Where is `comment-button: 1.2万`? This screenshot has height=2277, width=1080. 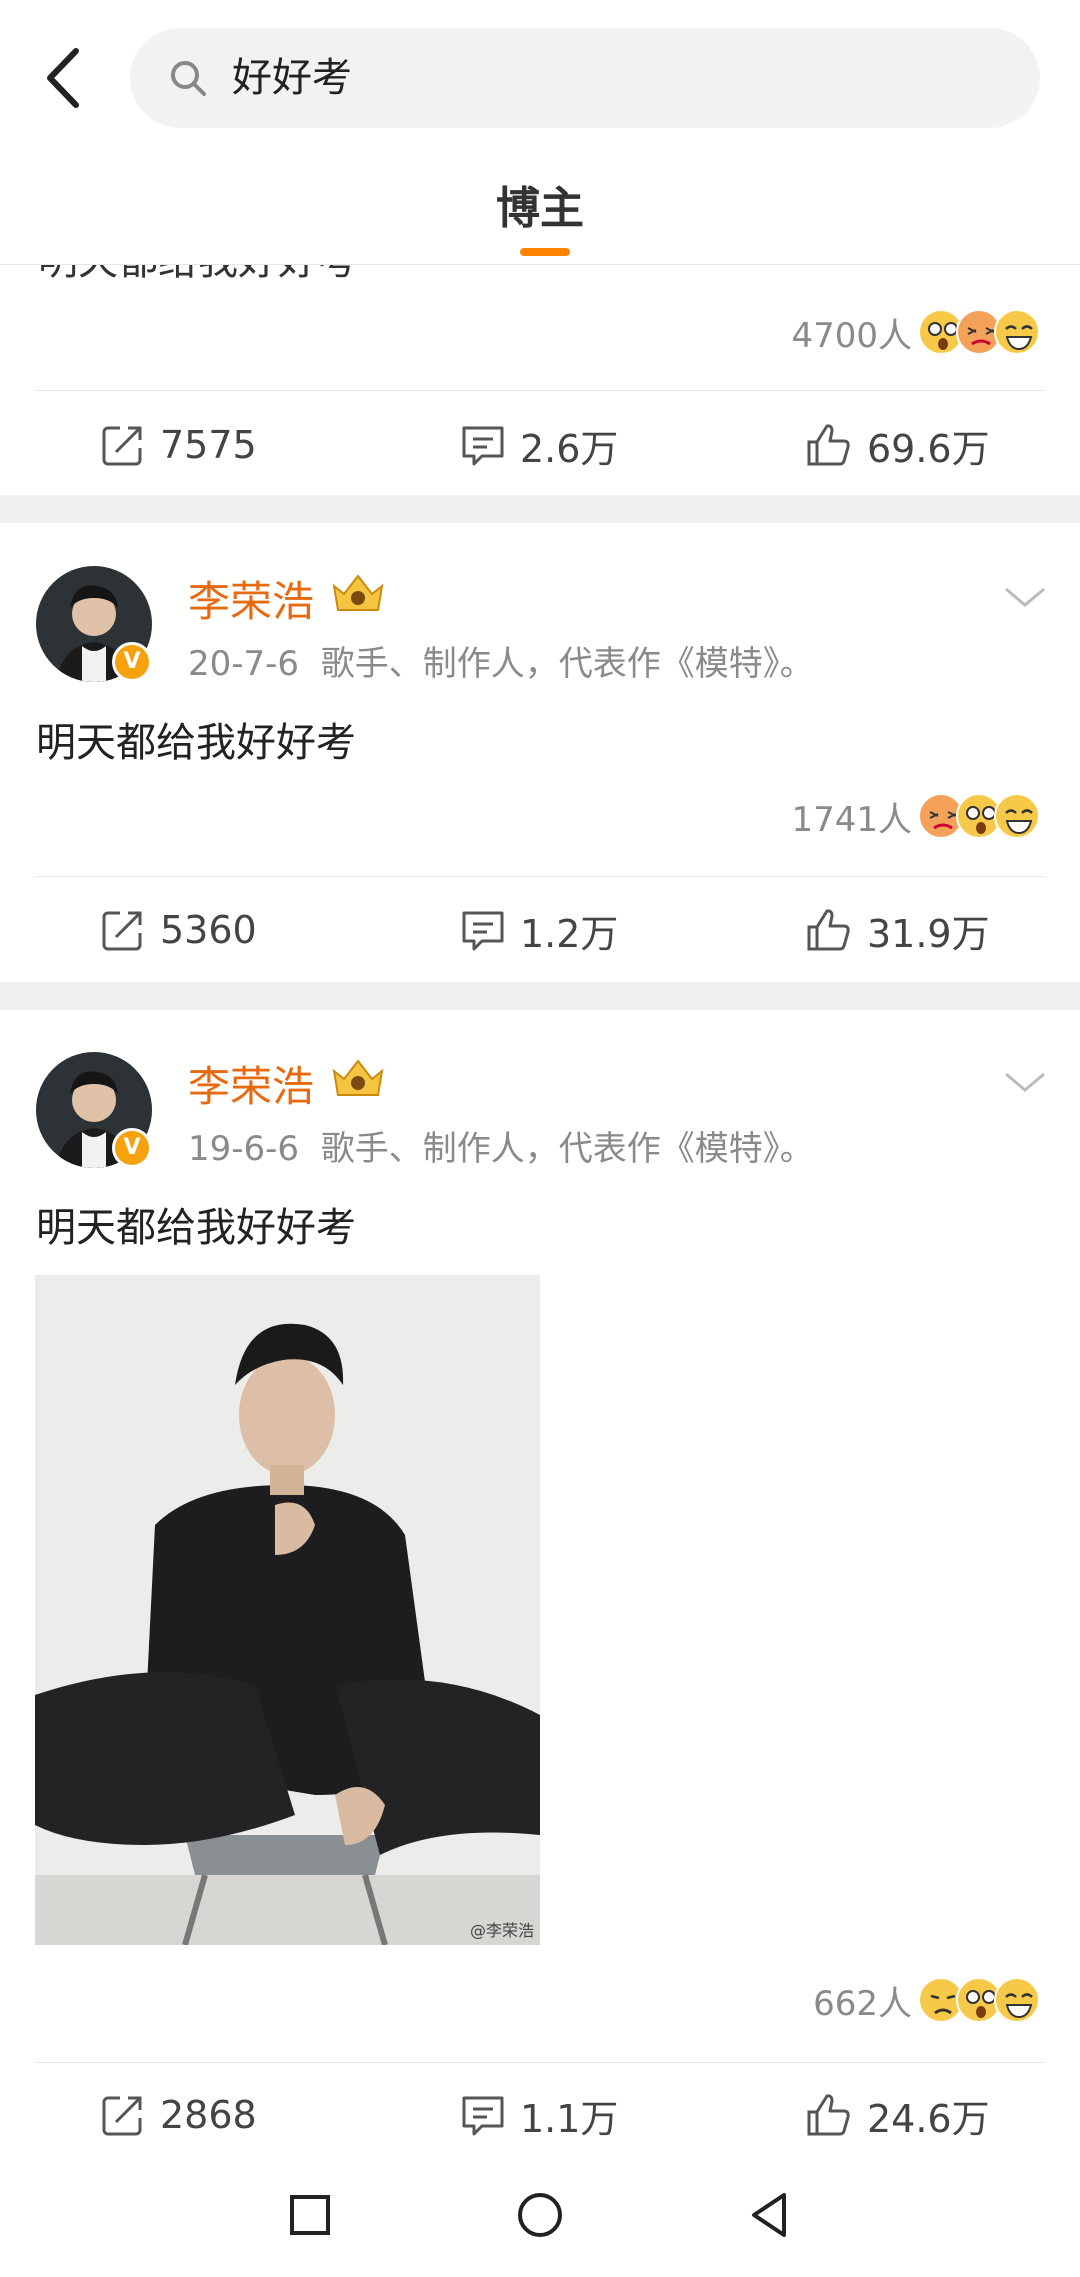 comment-button: 1.2万 is located at coordinates (539, 930).